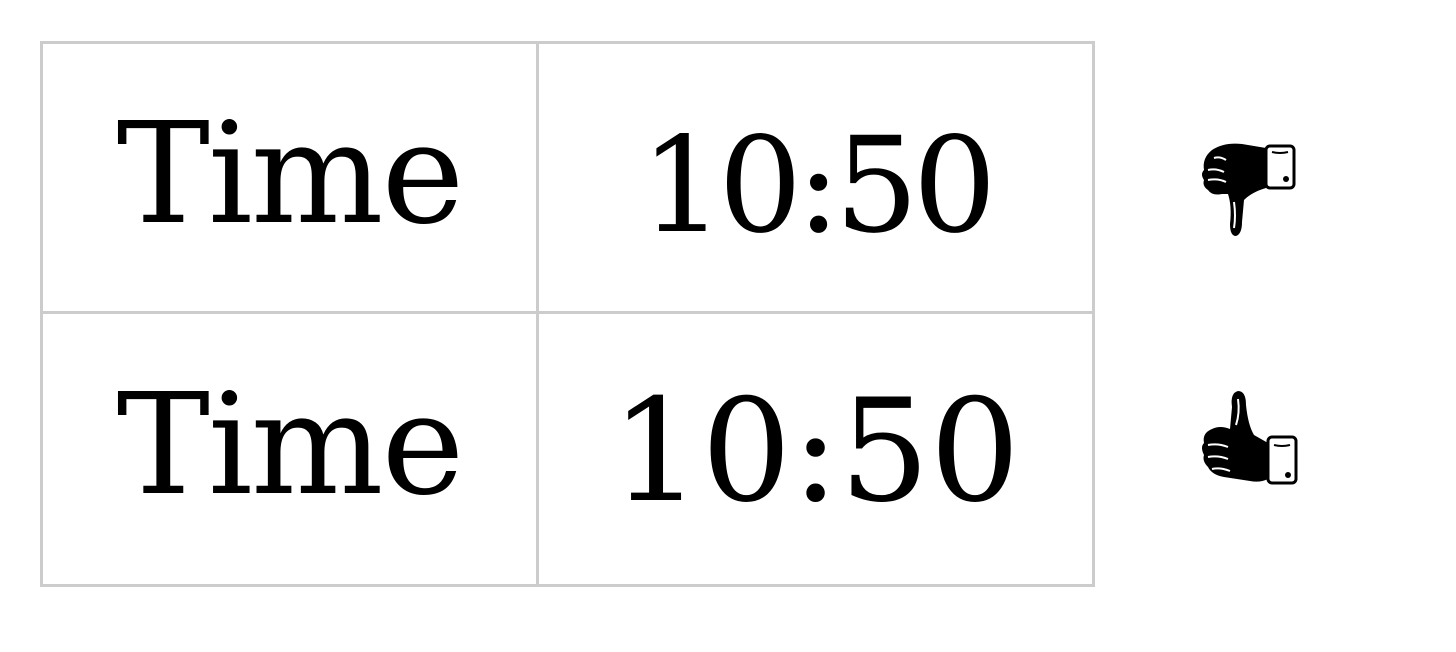 The height and width of the screenshot is (652, 1456). Describe the element at coordinates (291, 449) in the screenshot. I see `row-2-label: Time` at that location.